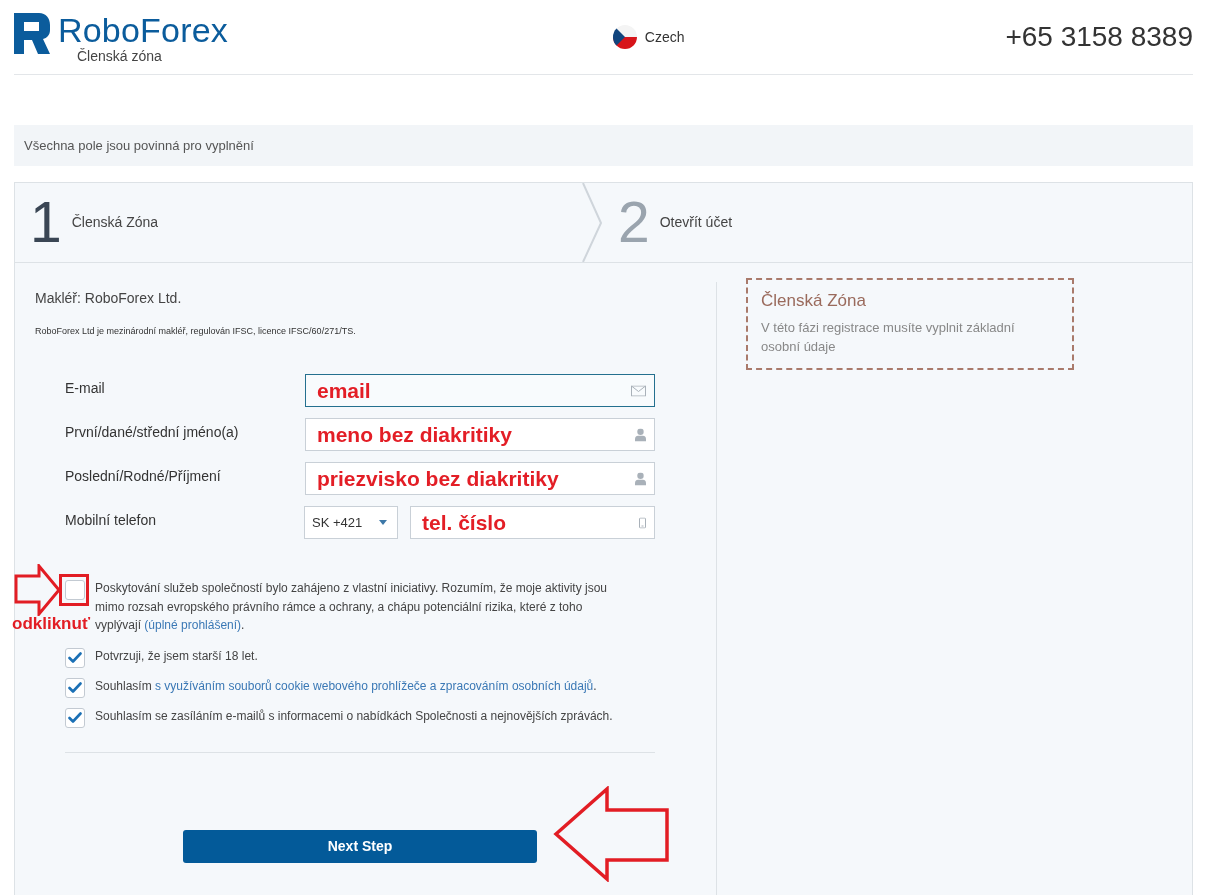 This screenshot has height=895, width=1206. Describe the element at coordinates (480, 434) in the screenshot. I see `name-field: meno bez diakritiky` at that location.